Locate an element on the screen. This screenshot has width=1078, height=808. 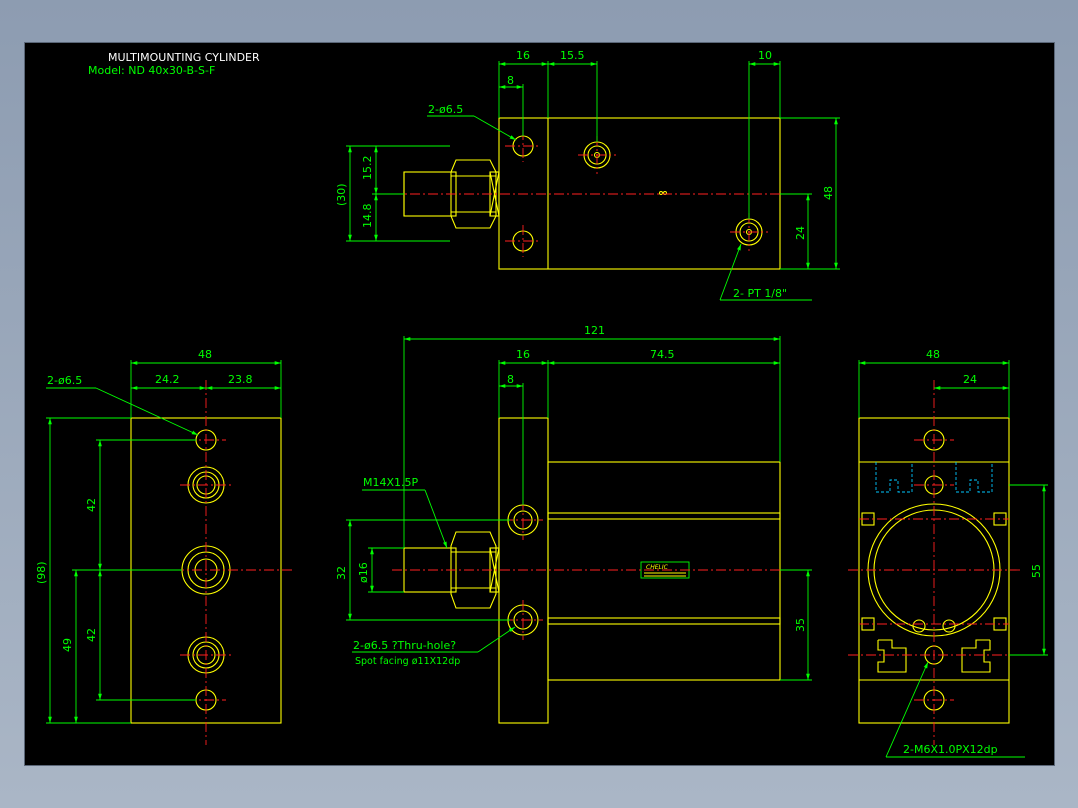
left-dim-24-2: 24.2 is located at coordinates (167, 379).